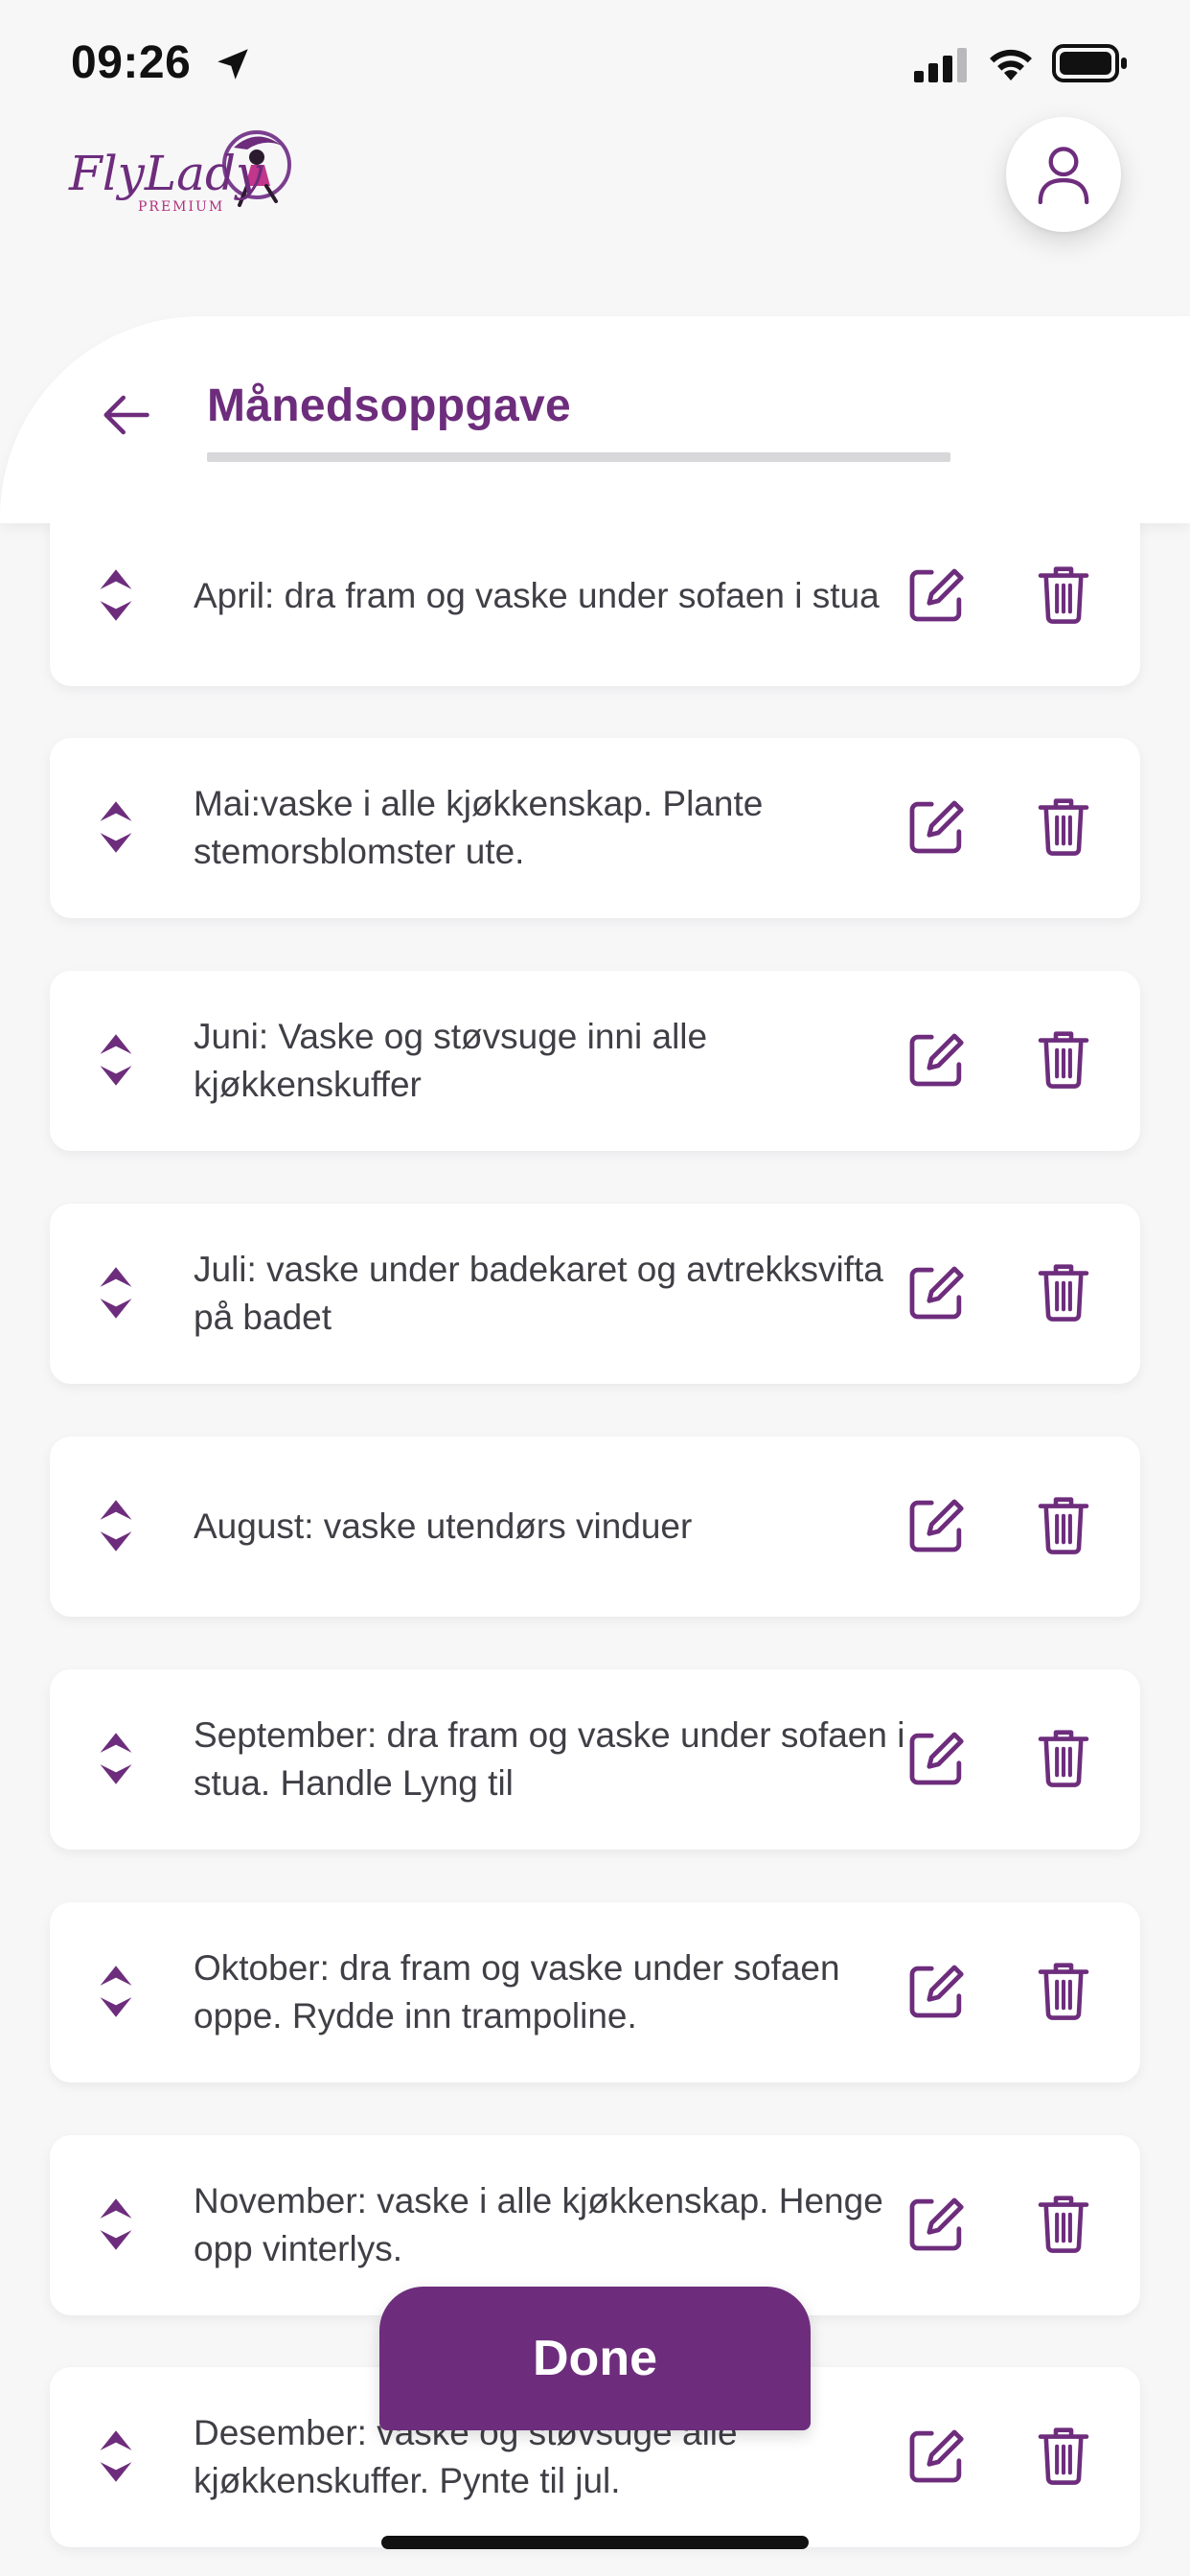 This screenshot has width=1190, height=2576. I want to click on title-underline, so click(578, 457).